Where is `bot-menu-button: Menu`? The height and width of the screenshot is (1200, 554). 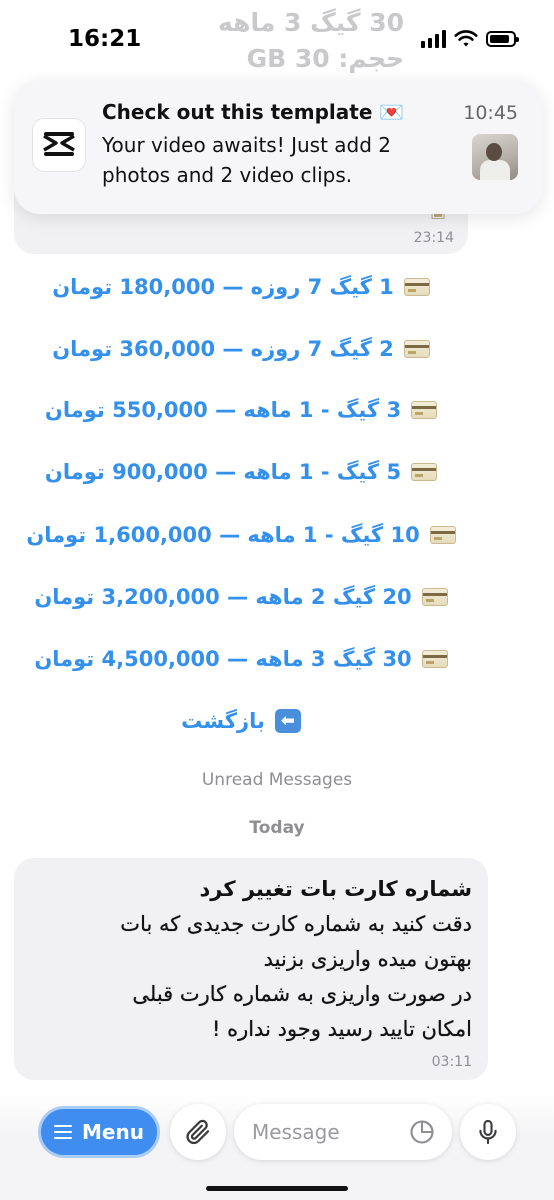
bot-menu-button: Menu is located at coordinates (99, 1132).